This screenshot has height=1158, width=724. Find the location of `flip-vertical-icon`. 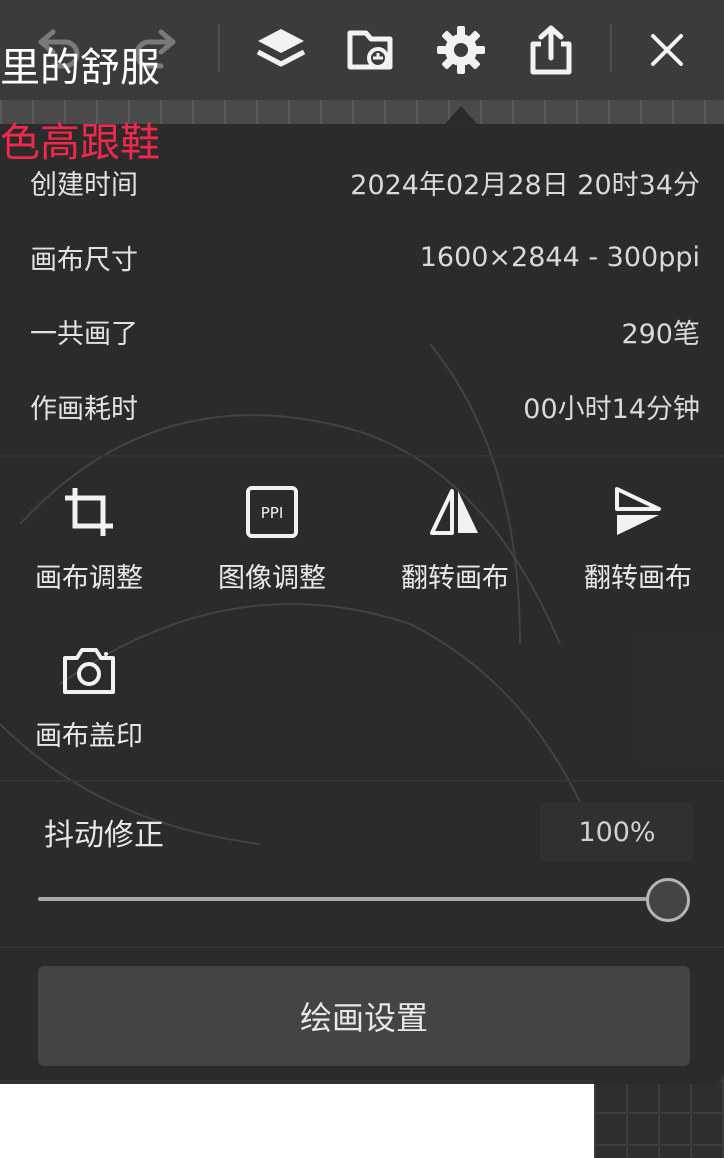

flip-vertical-icon is located at coordinates (638, 512).